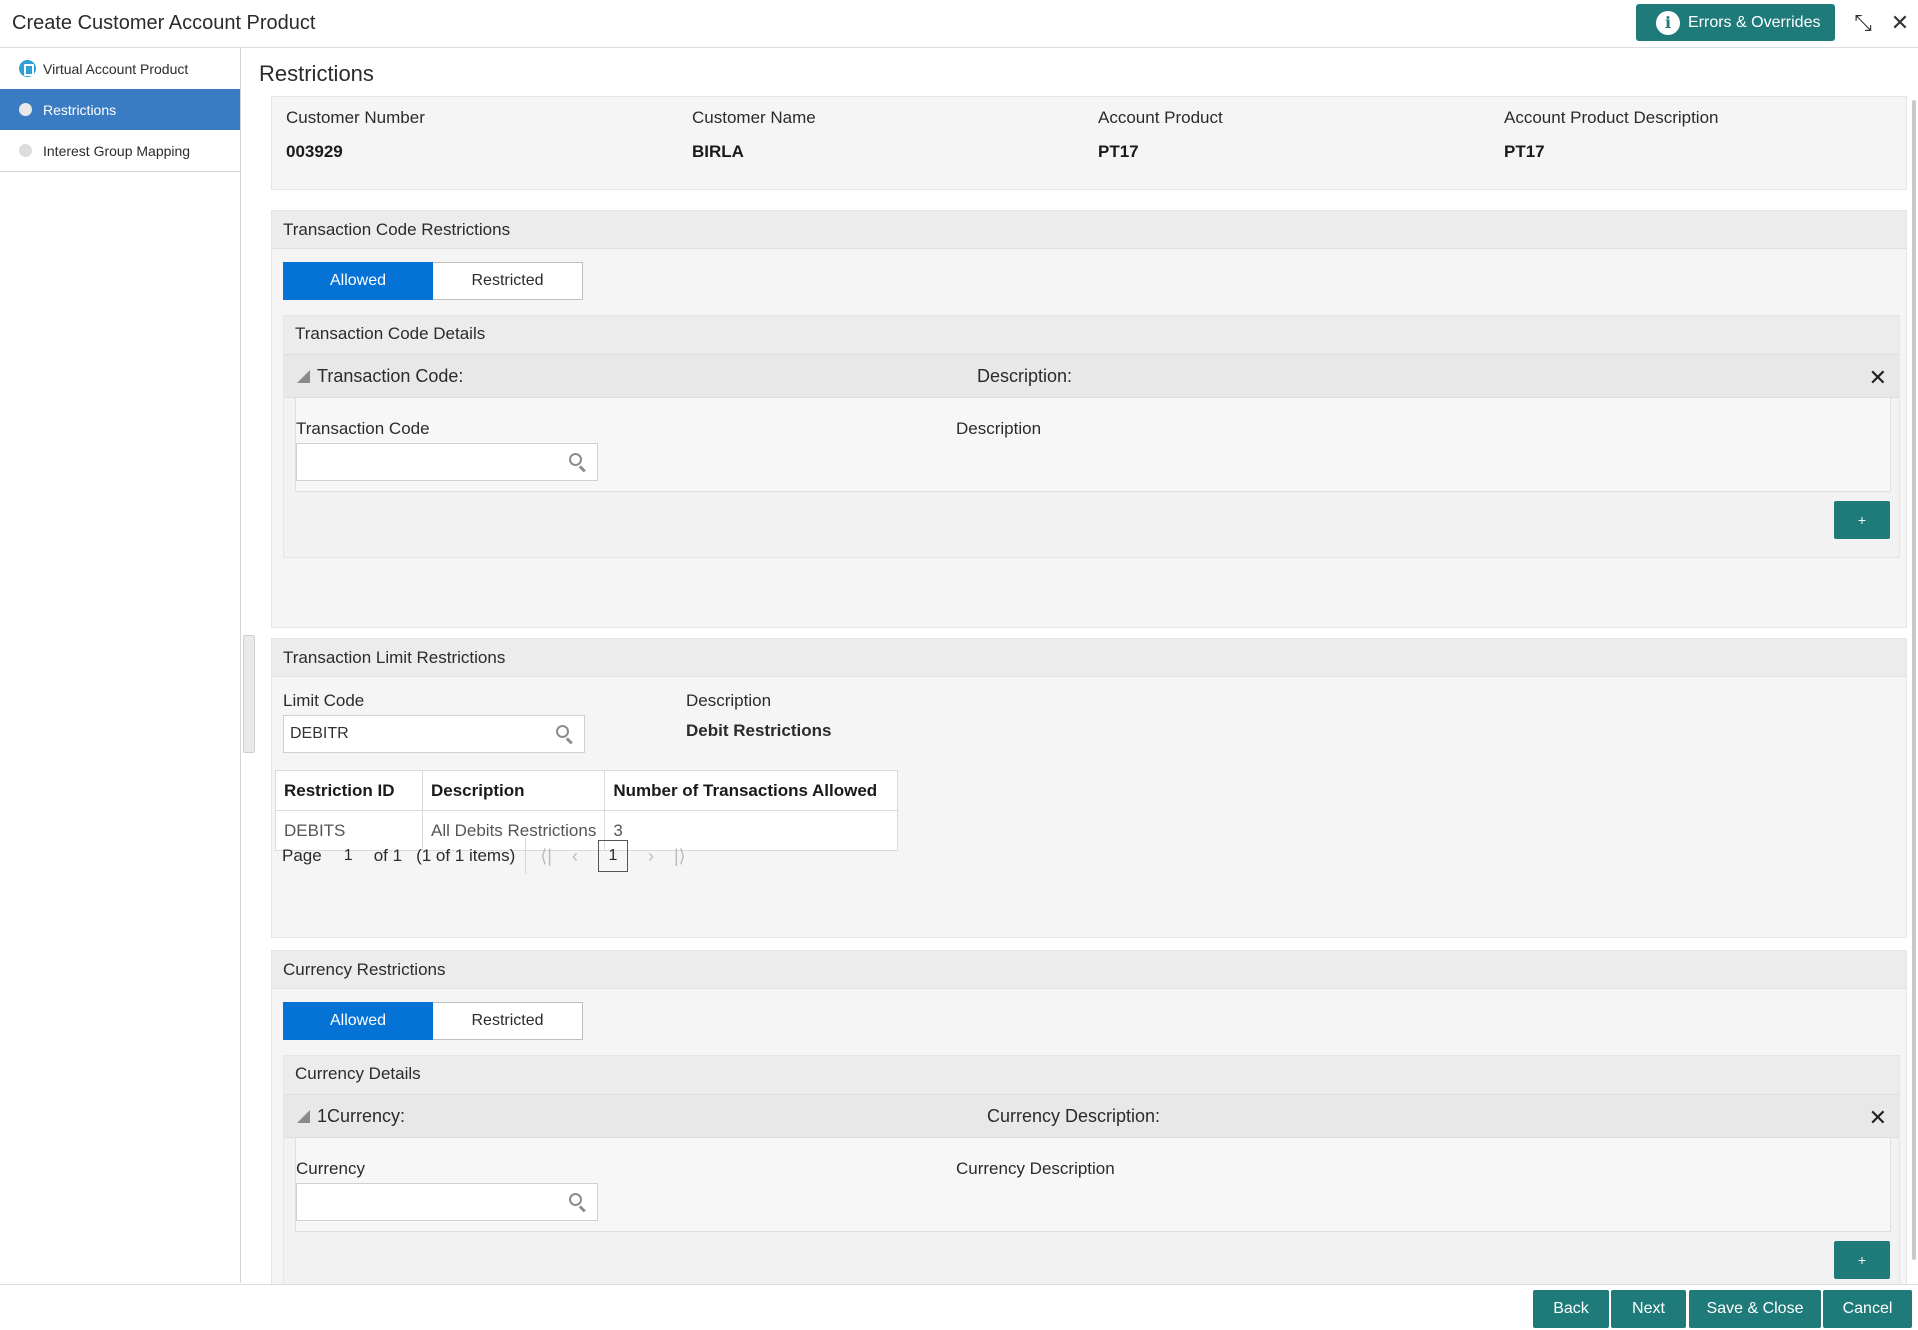  I want to click on panel-title: Transaction Code Details, so click(1091, 335).